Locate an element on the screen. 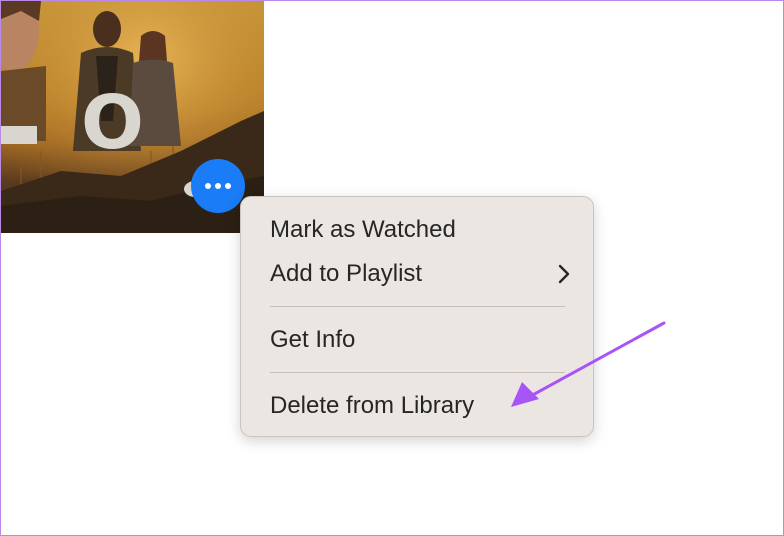 The width and height of the screenshot is (784, 536). menu-item-add-to-playlist: Add to Playlist is located at coordinates (420, 274).